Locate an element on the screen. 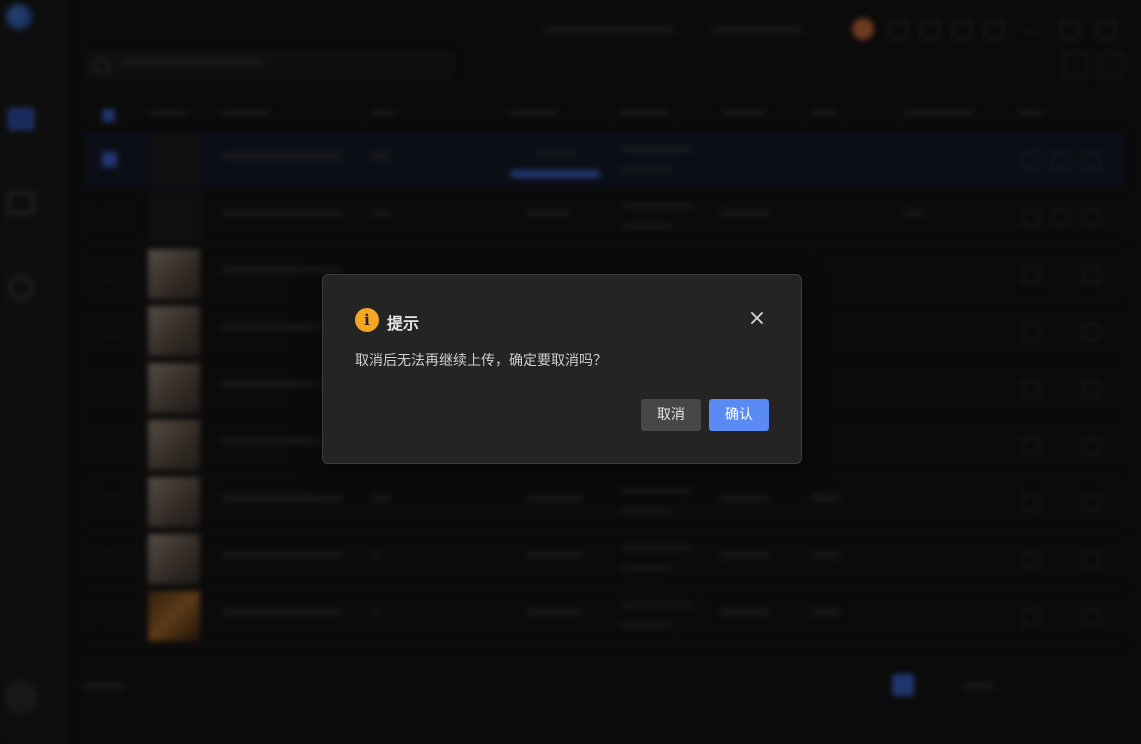 The image size is (1141, 744). cancel-button: 取消 is located at coordinates (671, 415).